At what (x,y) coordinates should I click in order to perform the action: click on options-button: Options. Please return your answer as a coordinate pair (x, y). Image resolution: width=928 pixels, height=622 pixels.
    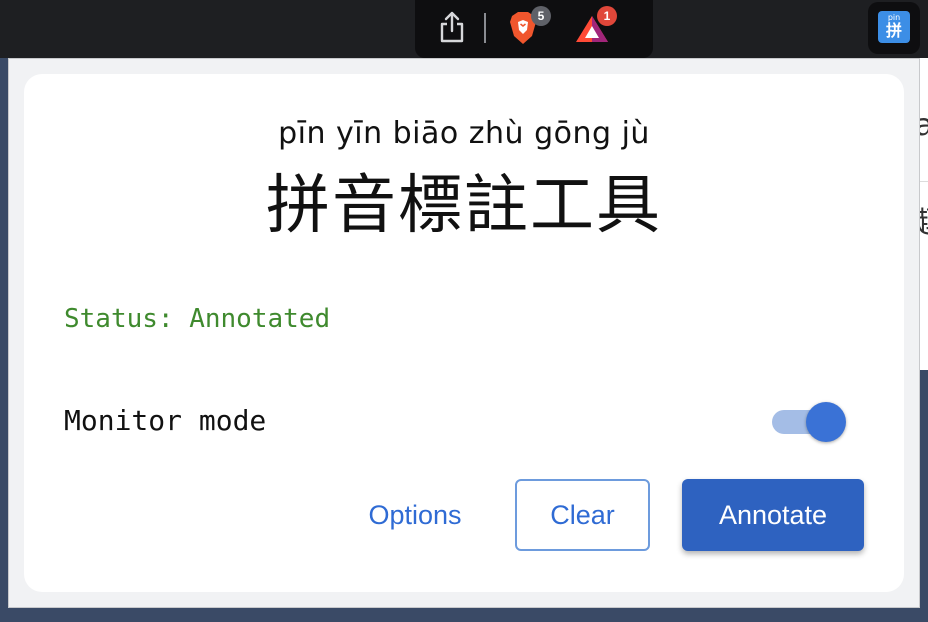
    Looking at the image, I should click on (415, 515).